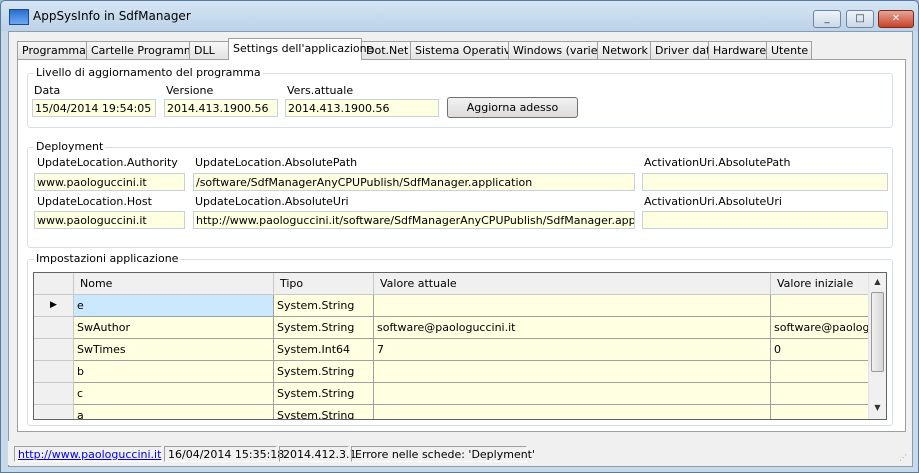 The image size is (919, 473). I want to click on tab-dll: DLL, so click(209, 50).